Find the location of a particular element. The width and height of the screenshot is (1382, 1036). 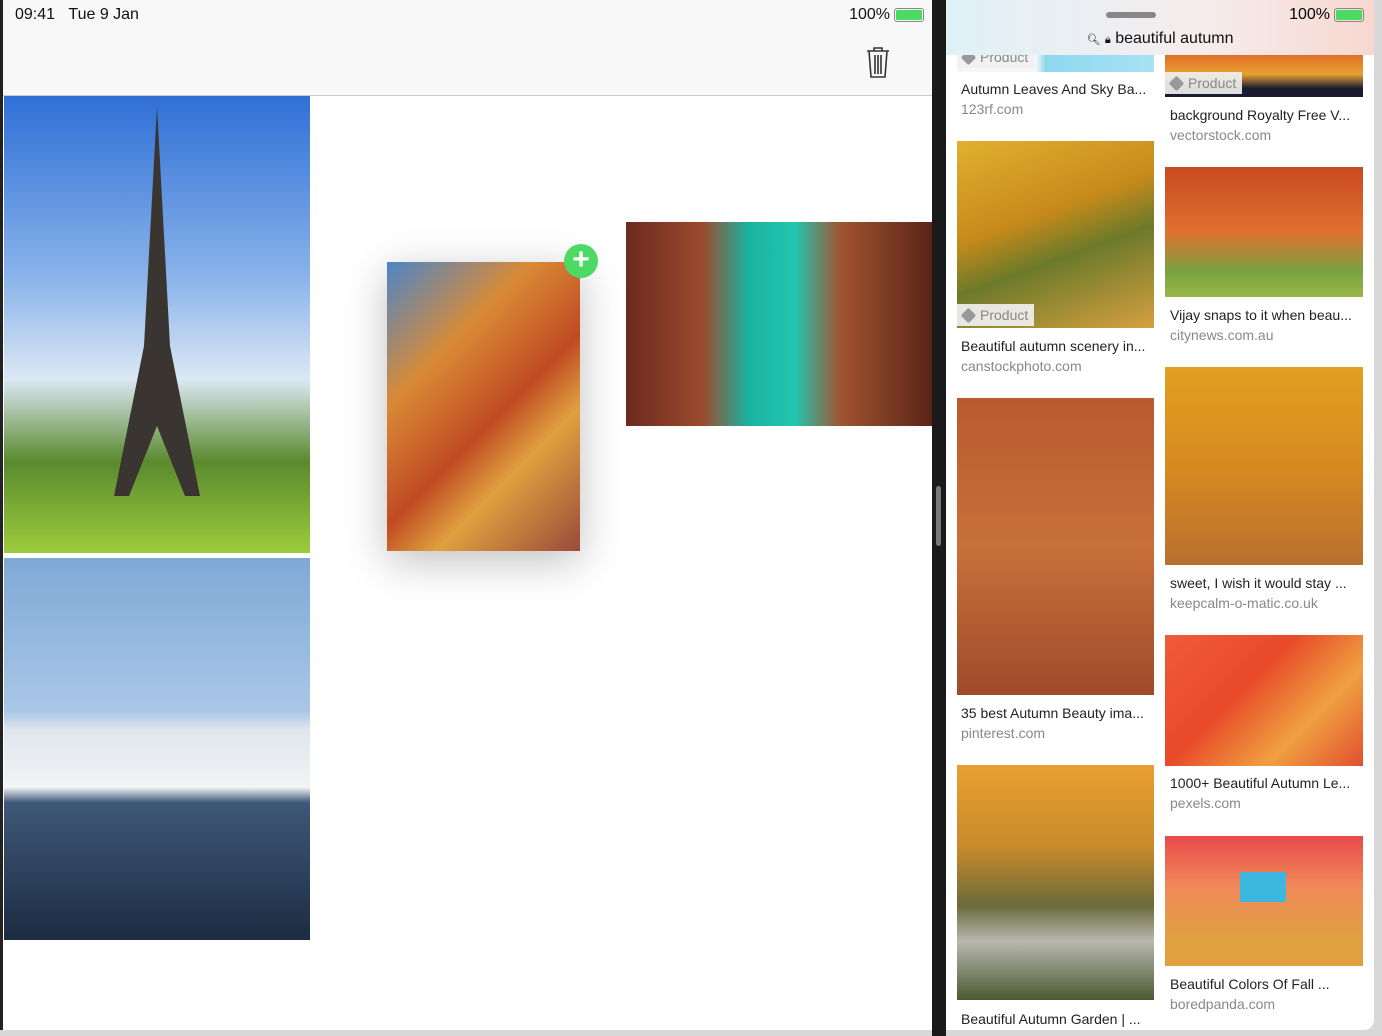

photo-eiffel-tower is located at coordinates (157, 324).